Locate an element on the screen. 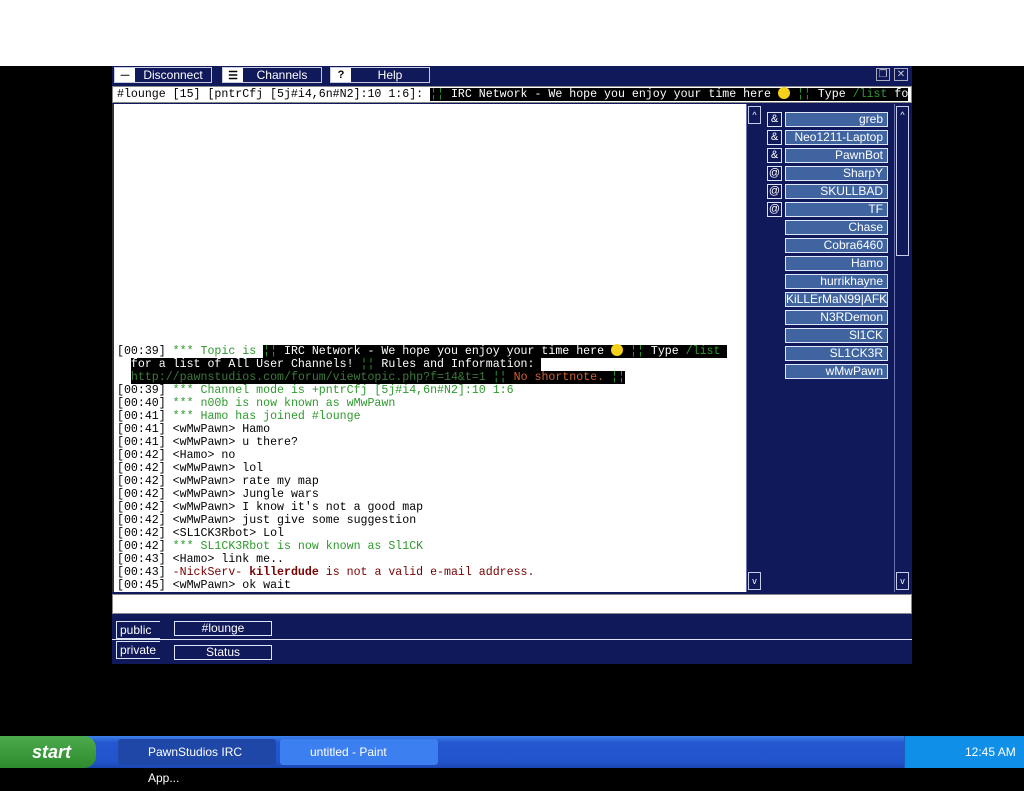  public-label: public is located at coordinates (138, 630).